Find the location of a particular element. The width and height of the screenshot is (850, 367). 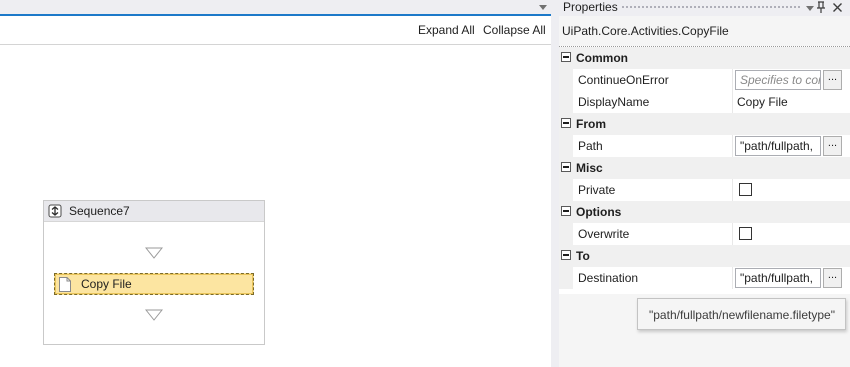

menu-dropdown-icon is located at coordinates (543, 7).